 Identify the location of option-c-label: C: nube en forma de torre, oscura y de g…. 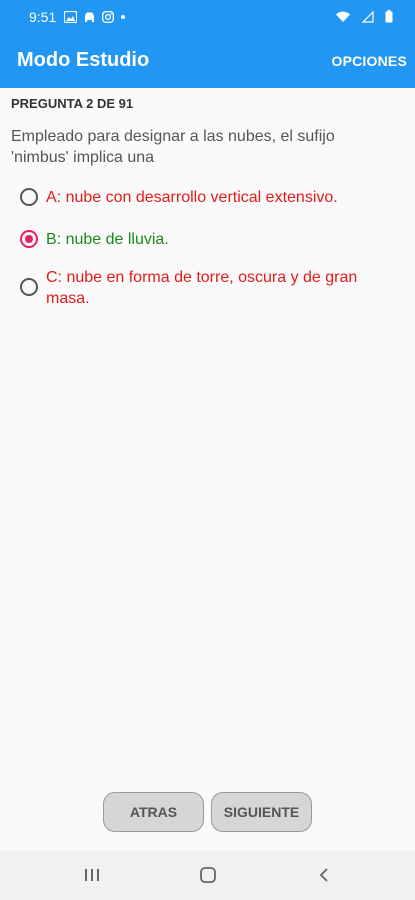
(202, 288).